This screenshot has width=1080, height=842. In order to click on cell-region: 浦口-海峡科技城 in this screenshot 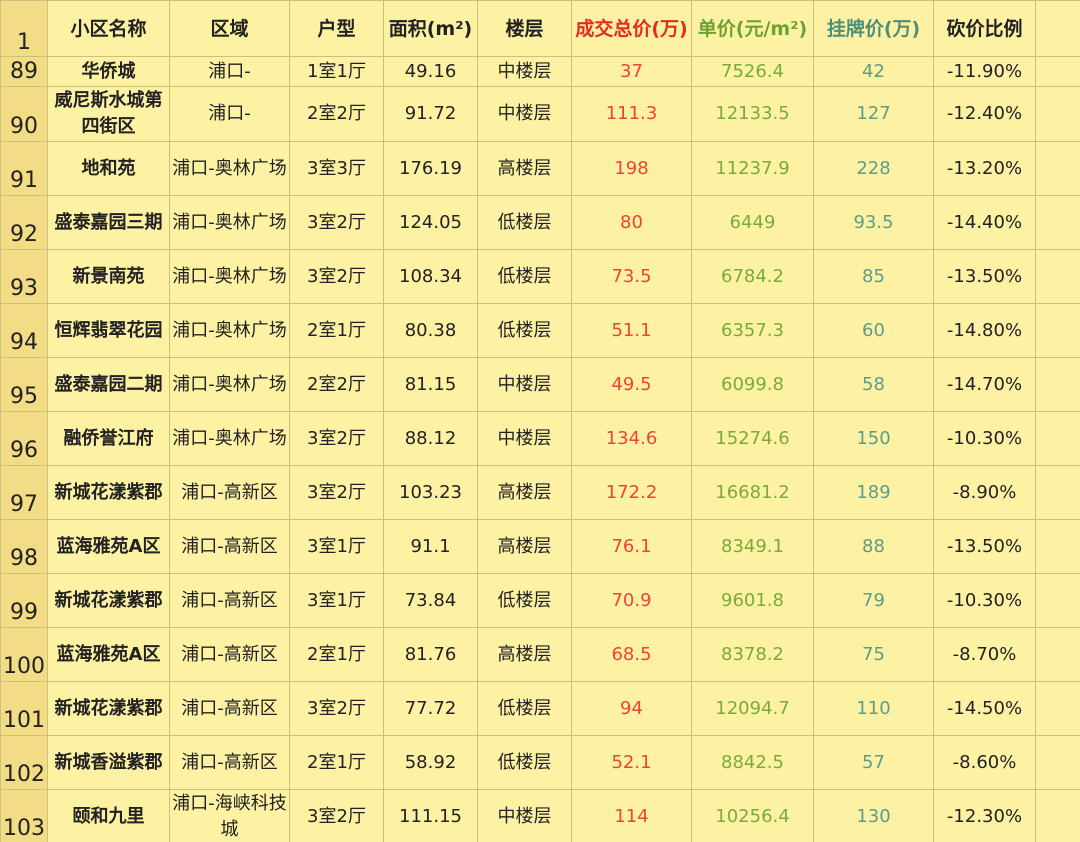, I will do `click(229, 815)`.